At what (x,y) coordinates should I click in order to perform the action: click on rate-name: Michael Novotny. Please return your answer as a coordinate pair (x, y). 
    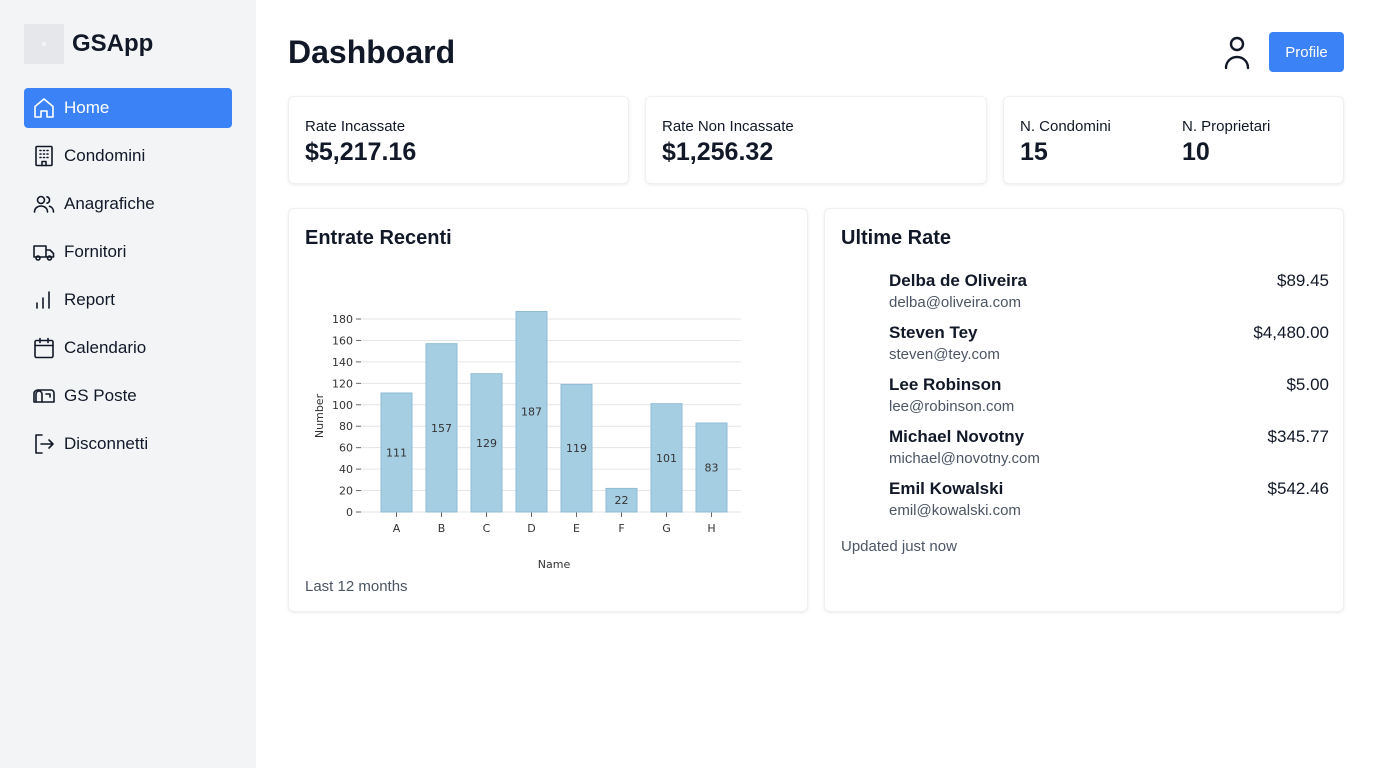
    Looking at the image, I should click on (957, 436).